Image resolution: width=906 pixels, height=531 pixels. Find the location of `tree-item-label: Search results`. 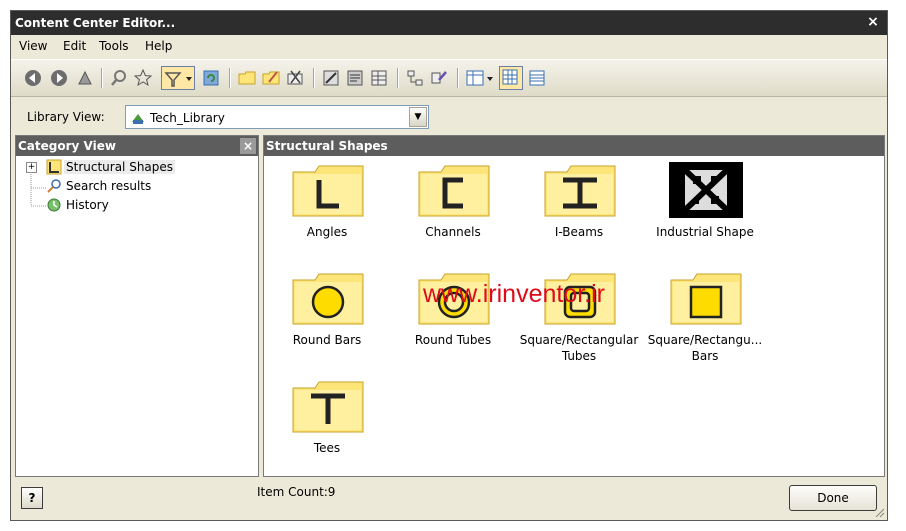

tree-item-label: Search results is located at coordinates (109, 186).